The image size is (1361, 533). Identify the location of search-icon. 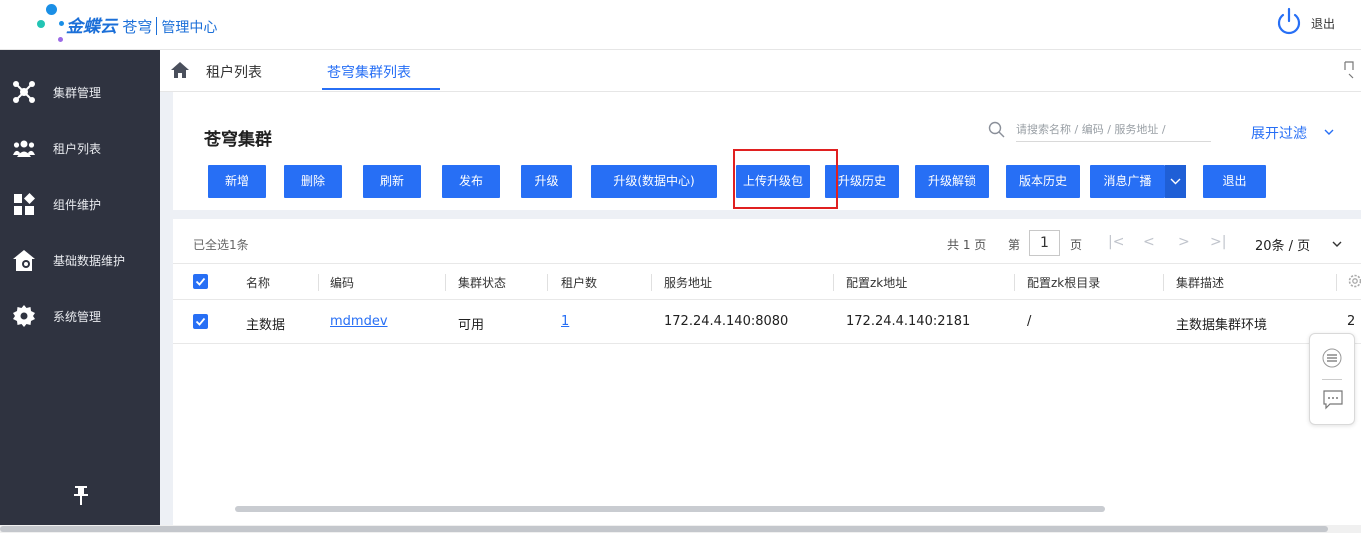
(996, 129).